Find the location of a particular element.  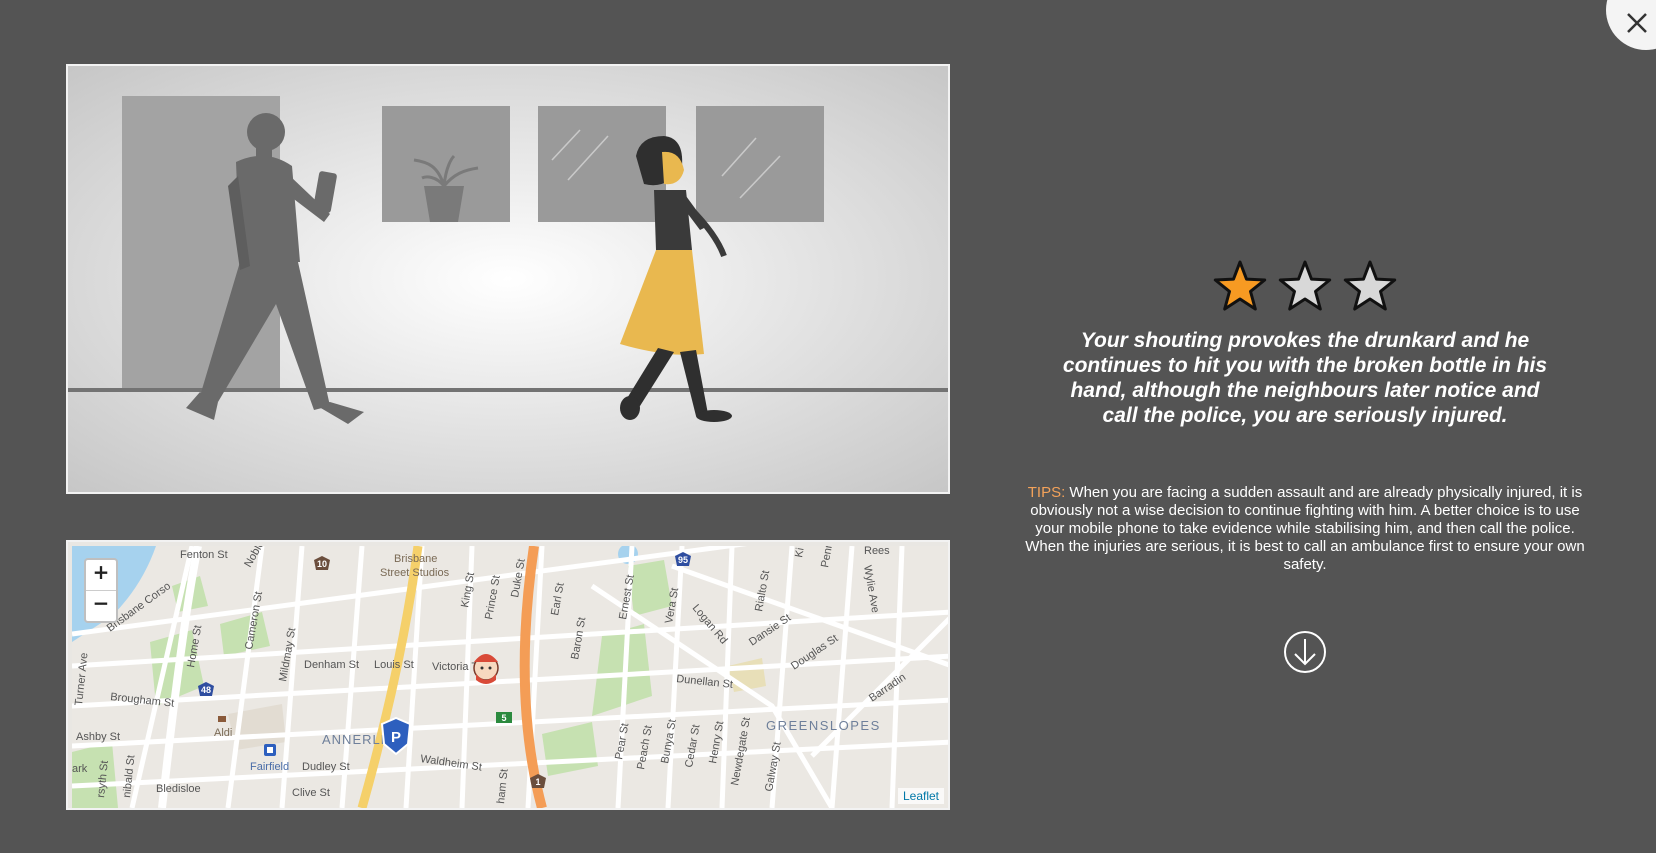

map-label: Street Studios is located at coordinates (415, 573).